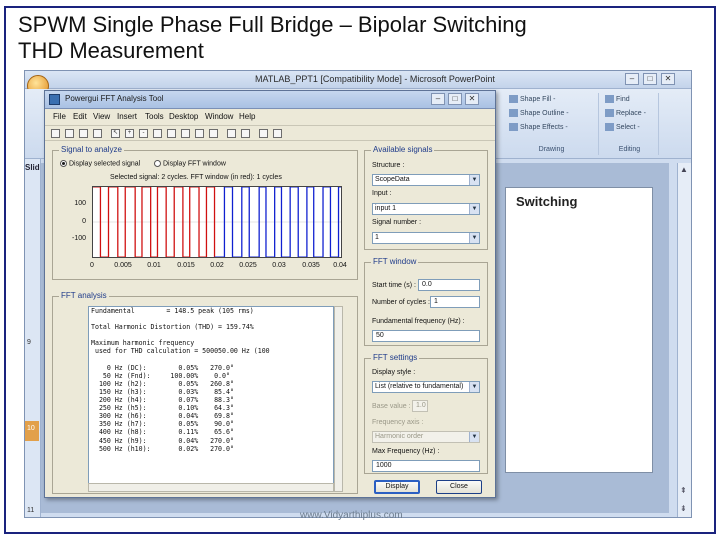 The width and height of the screenshot is (720, 540). Describe the element at coordinates (277, 133) in the screenshot. I see `show-tools-icon` at that location.